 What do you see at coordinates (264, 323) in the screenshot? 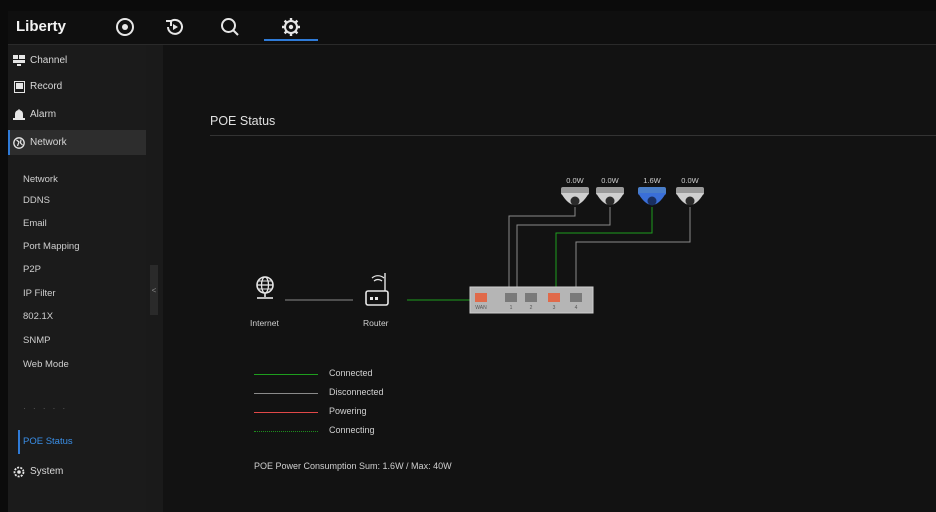
I see `internet-label: Internet` at bounding box center [264, 323].